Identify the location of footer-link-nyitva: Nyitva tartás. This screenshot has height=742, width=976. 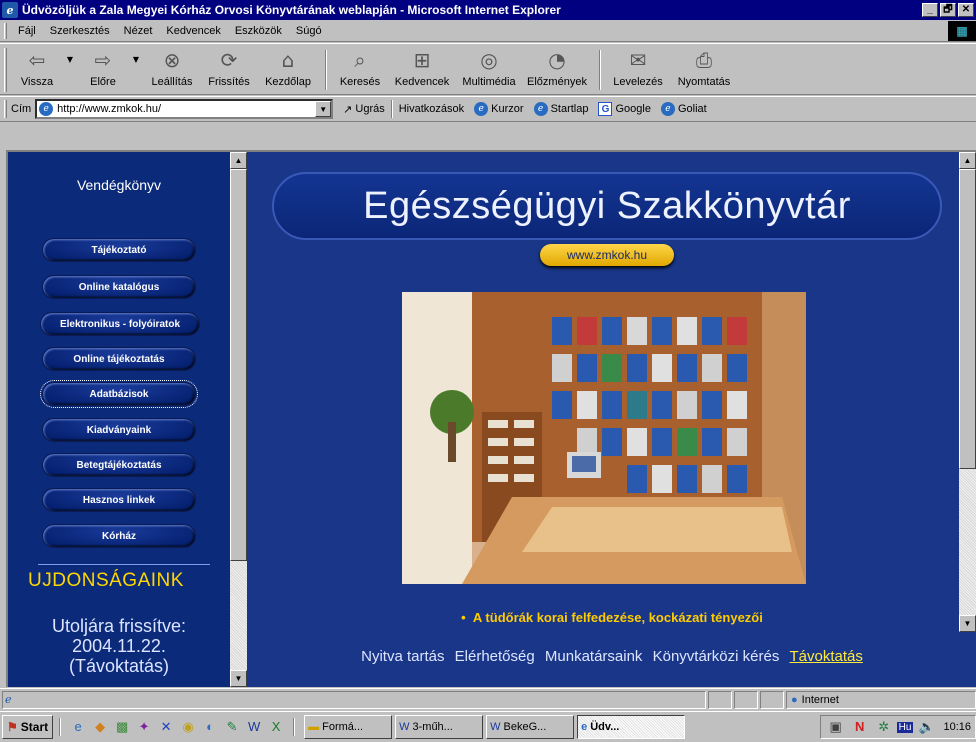
(402, 656).